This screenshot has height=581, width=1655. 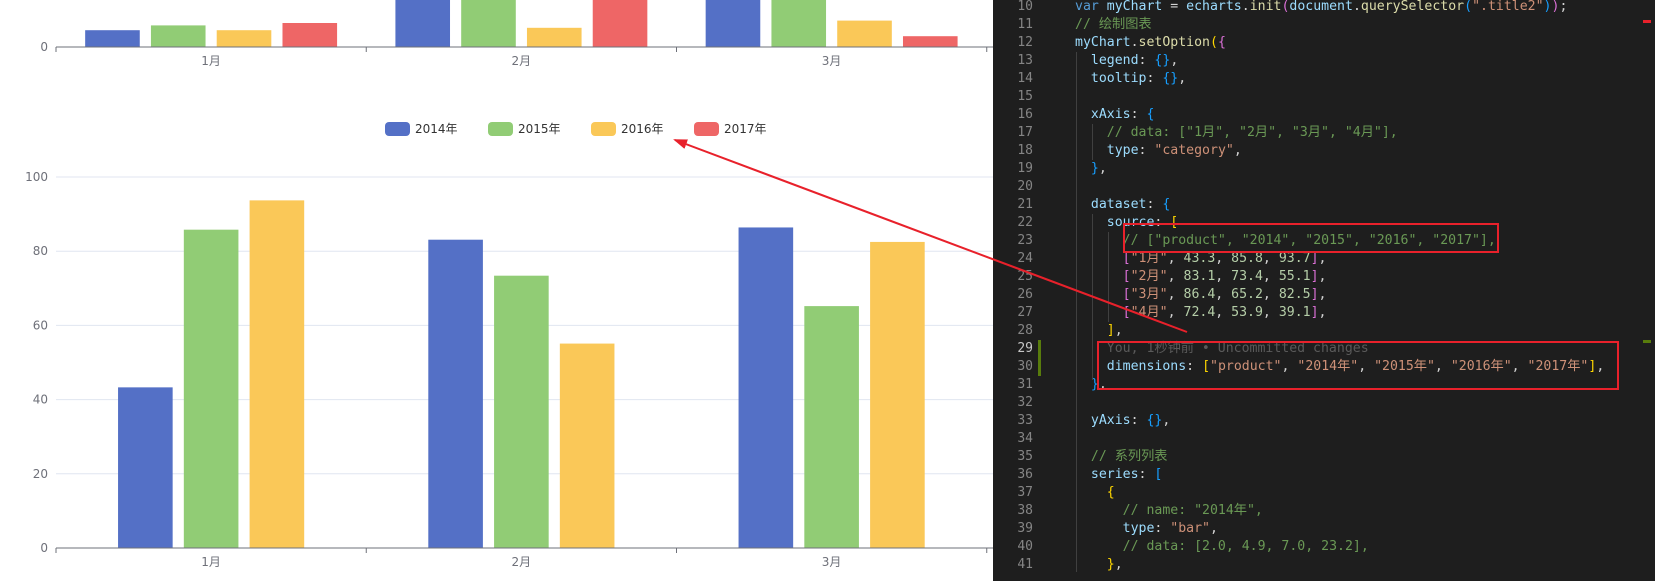 I want to click on code-token: series, so click(x=1114, y=474).